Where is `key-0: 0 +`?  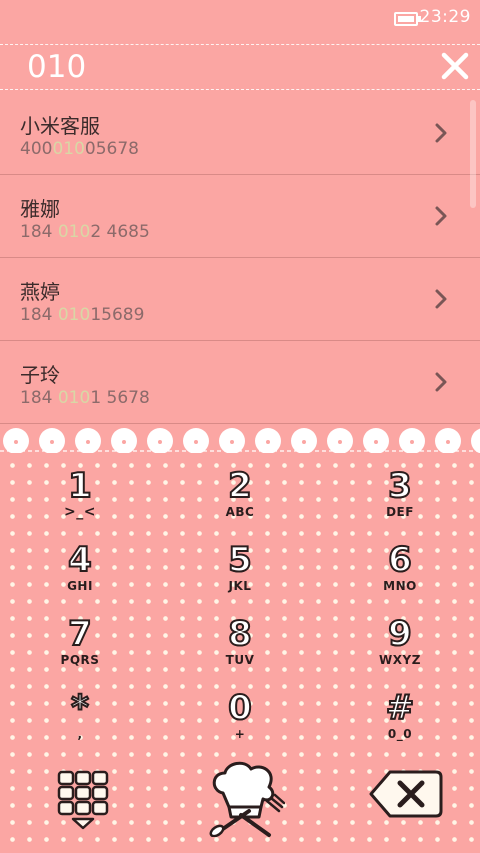 key-0: 0 + is located at coordinates (240, 716).